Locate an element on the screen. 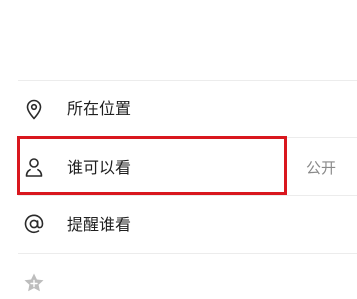  star-icon is located at coordinates (34, 283).